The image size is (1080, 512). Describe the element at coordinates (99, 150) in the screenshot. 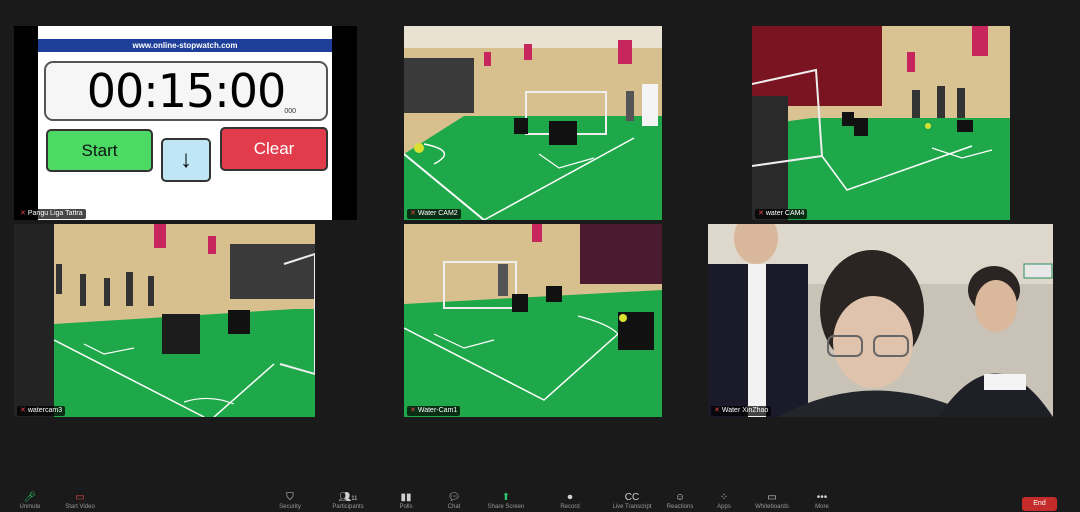

I see `stopwatch-start-button: Start` at that location.